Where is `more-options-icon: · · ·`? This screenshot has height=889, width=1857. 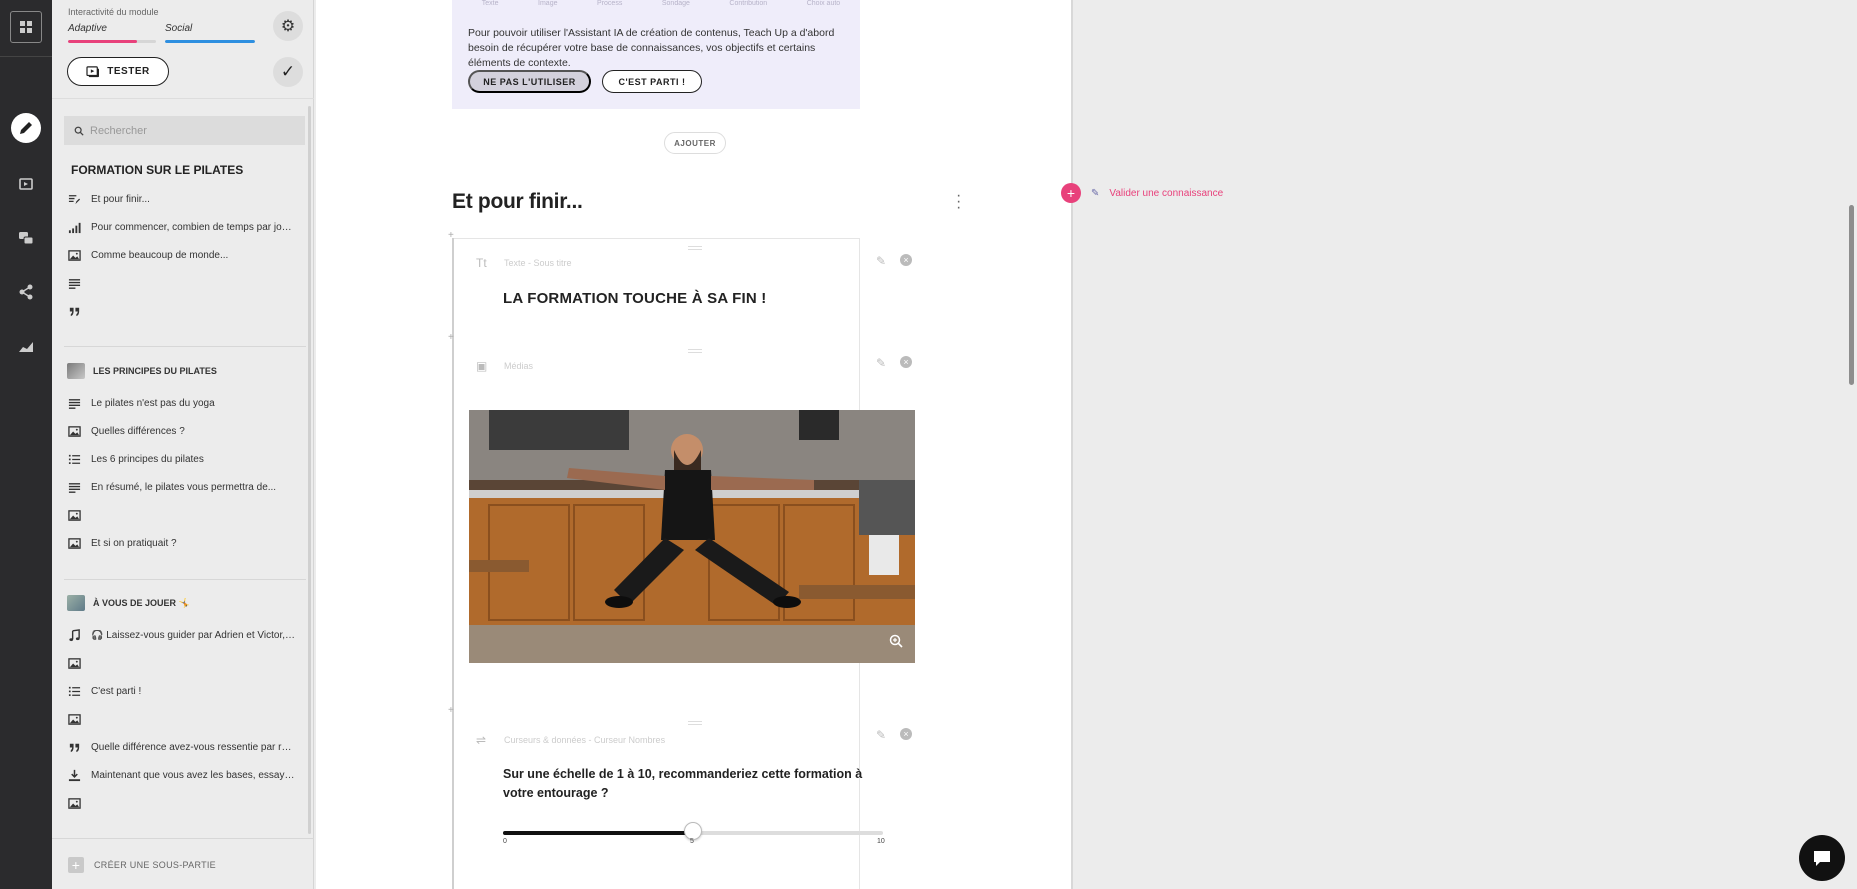
more-options-icon: · · · is located at coordinates (958, 202).